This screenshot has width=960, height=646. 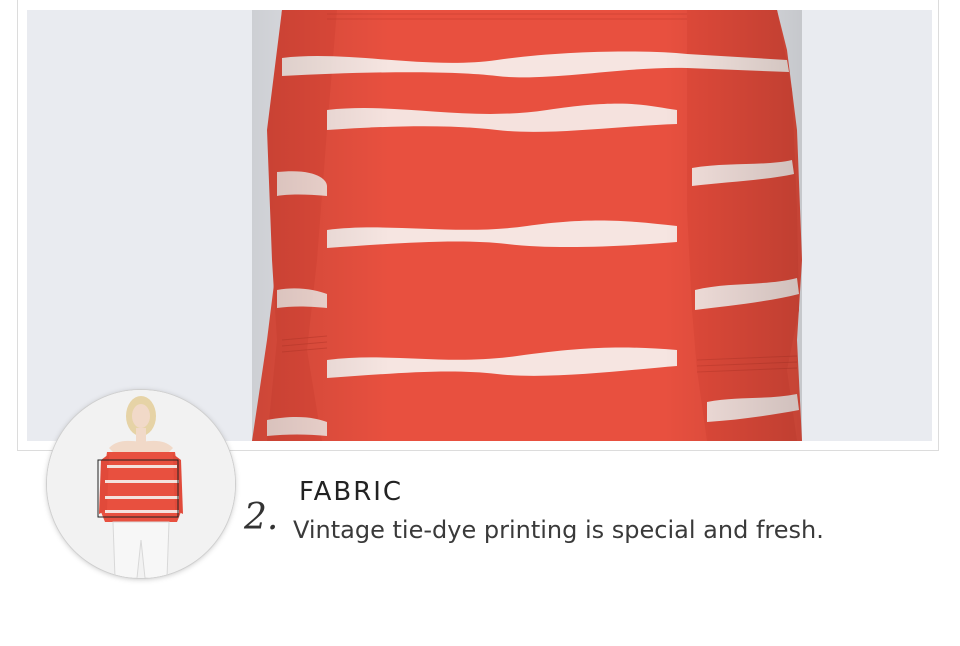 I want to click on section-title: FABRIC, so click(x=351, y=492).